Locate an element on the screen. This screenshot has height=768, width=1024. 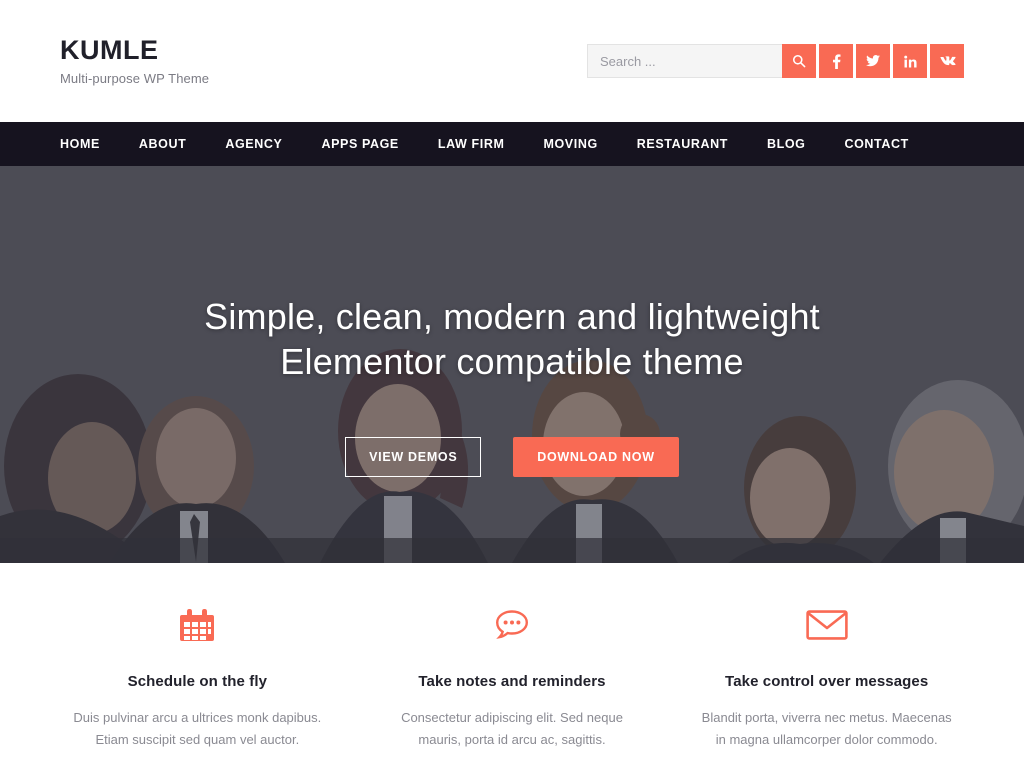
hero-title-line-1: Simple, clean, modern and lightweight is located at coordinates (512, 316).